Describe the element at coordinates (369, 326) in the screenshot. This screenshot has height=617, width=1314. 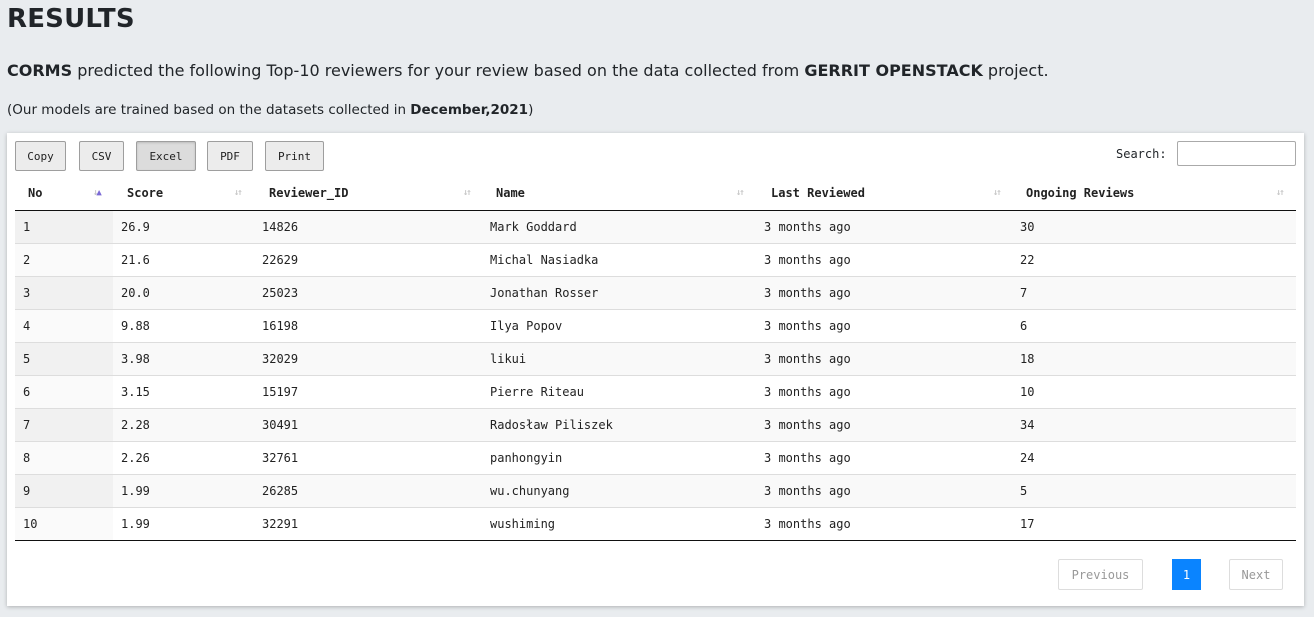
I see `cell-reviewer-id: 16198` at that location.